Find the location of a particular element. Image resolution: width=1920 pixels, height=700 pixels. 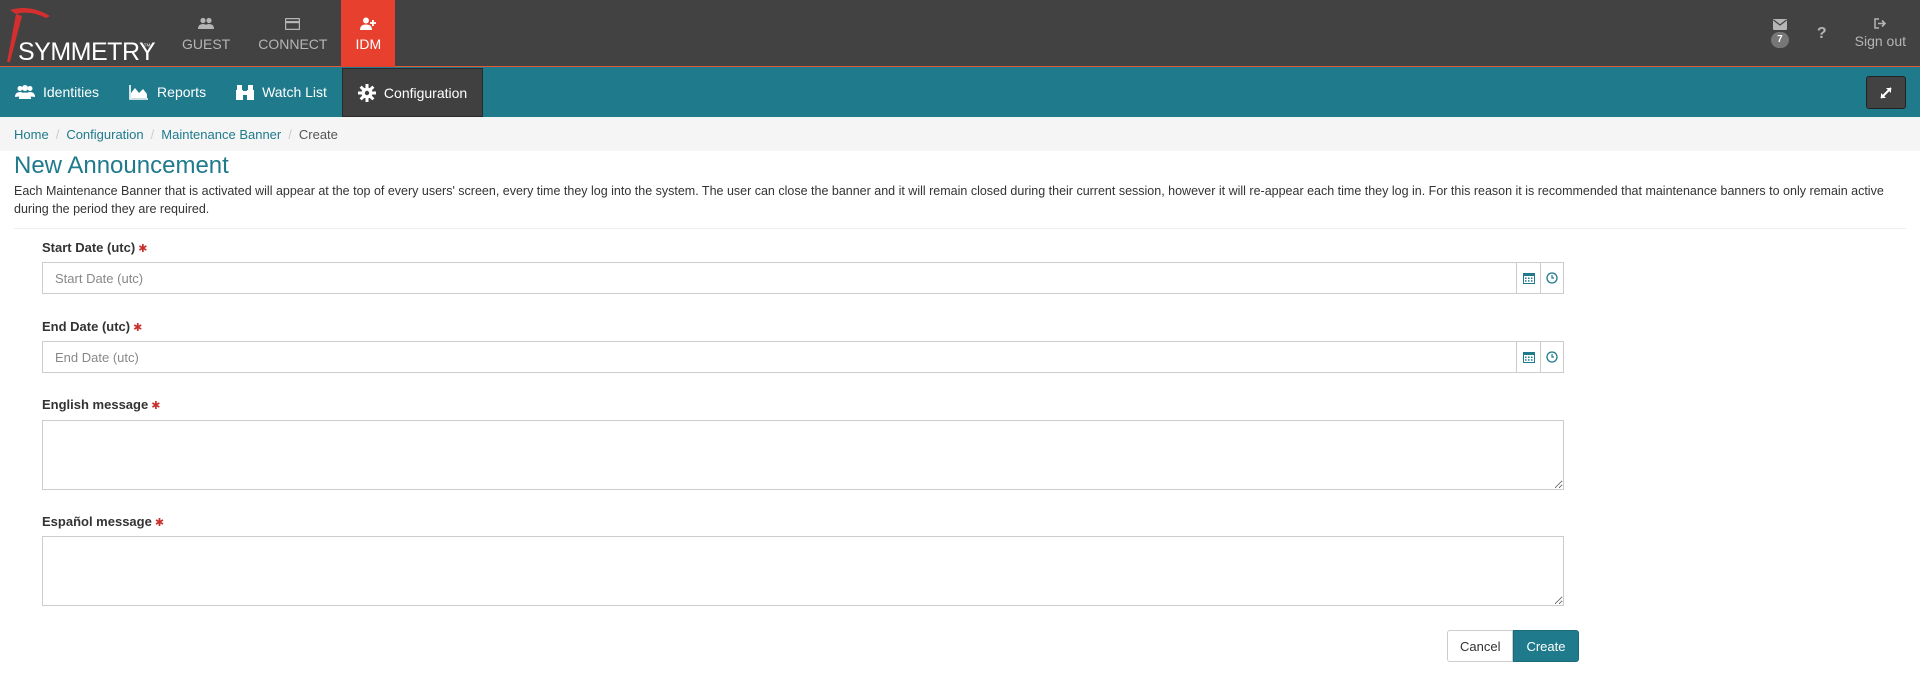

end-date-label: End Date (utc) ✱ is located at coordinates (92, 326).